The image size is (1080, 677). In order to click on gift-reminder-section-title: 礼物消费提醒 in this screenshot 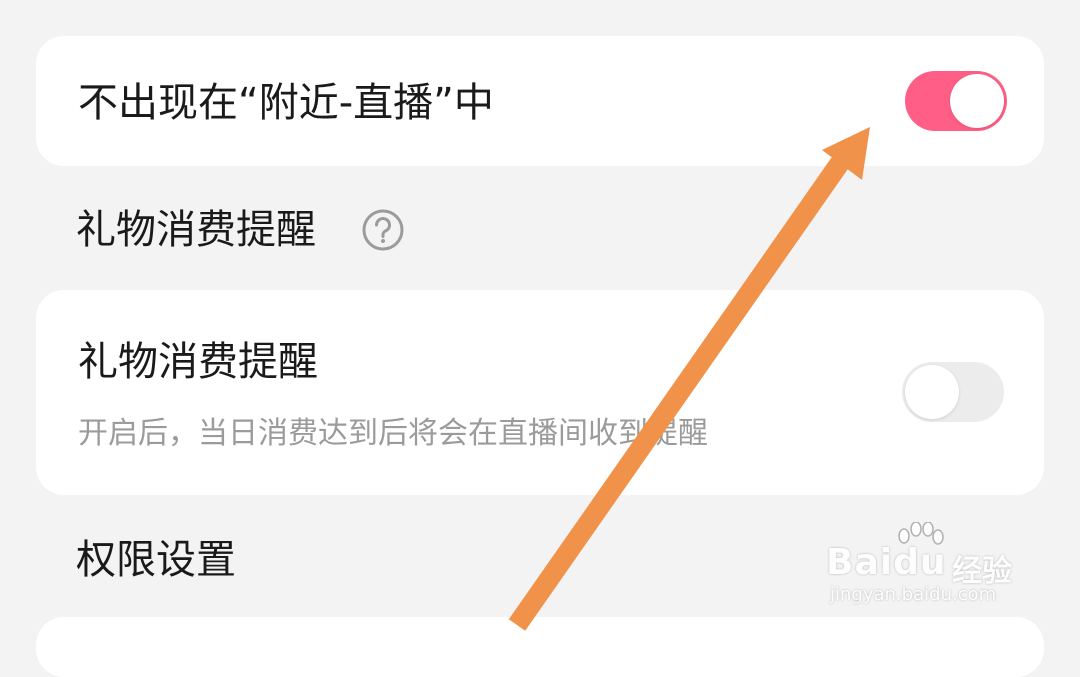, I will do `click(196, 230)`.